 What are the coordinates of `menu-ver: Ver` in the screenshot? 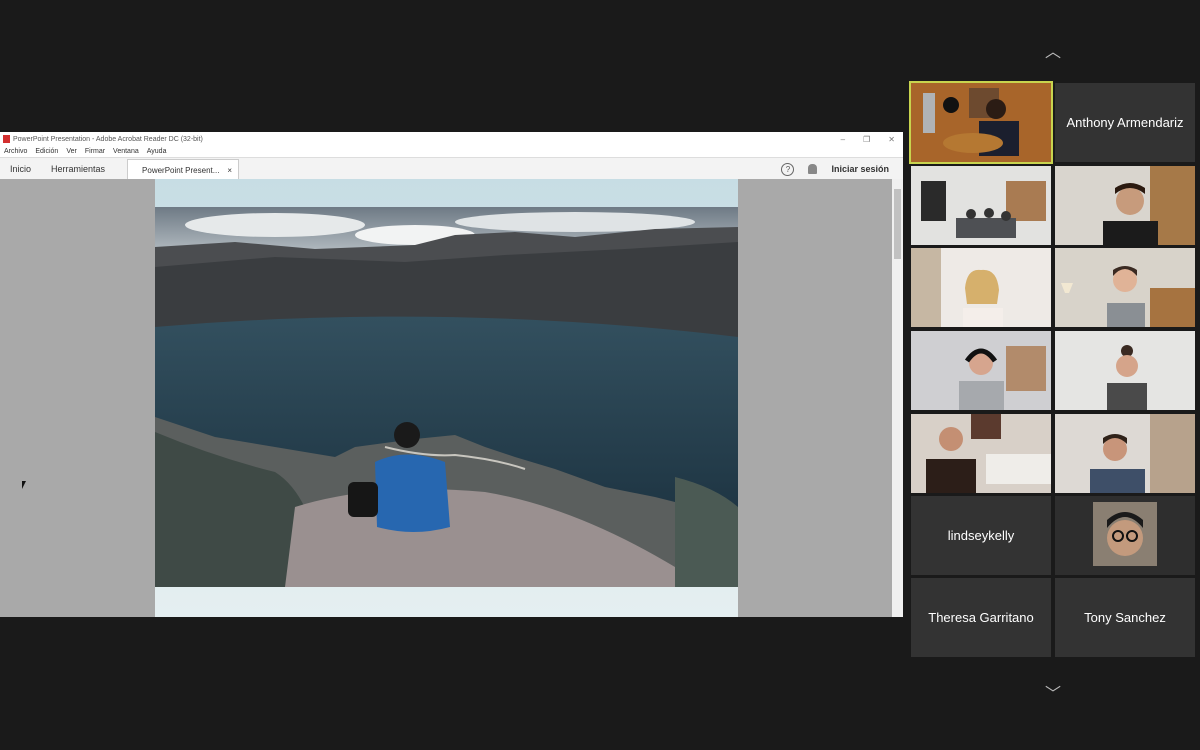 It's located at (71, 151).